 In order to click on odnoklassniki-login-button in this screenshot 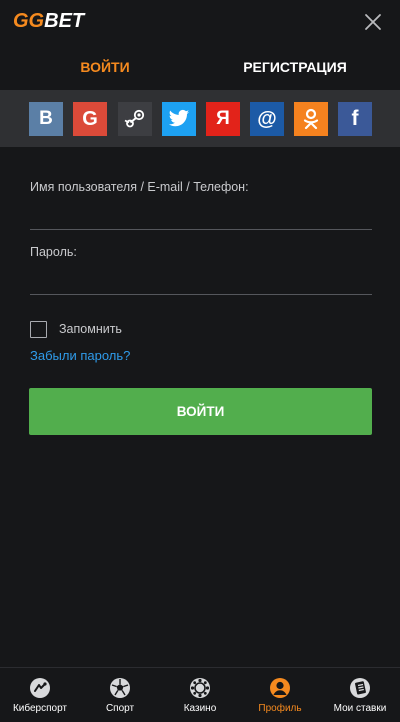, I will do `click(311, 119)`.